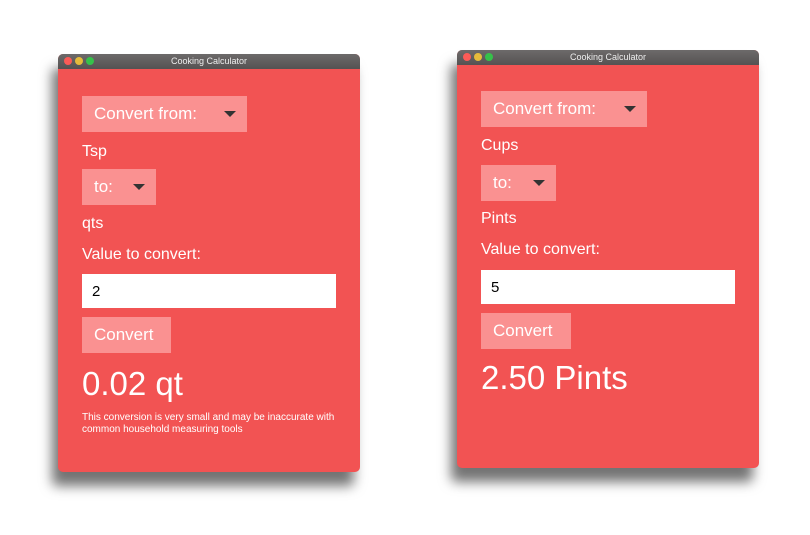 This screenshot has width=810, height=535. I want to click on to-unit-value: Pints, so click(499, 218).